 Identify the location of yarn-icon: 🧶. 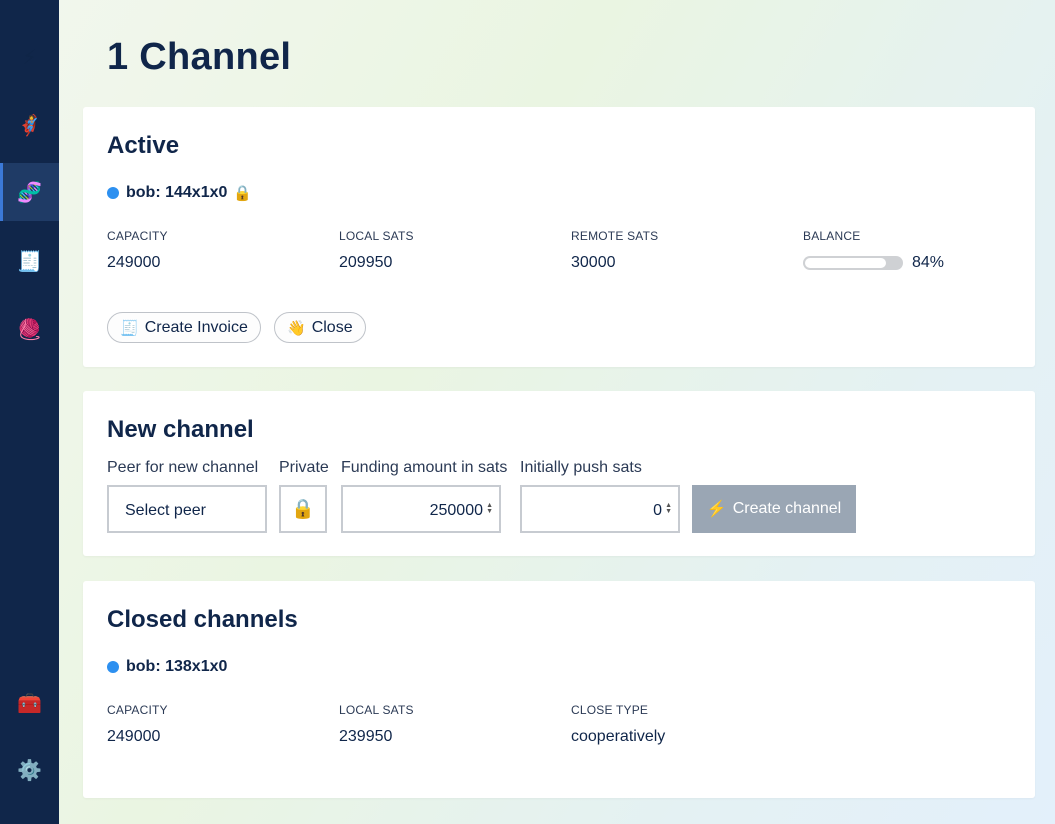
(29, 329).